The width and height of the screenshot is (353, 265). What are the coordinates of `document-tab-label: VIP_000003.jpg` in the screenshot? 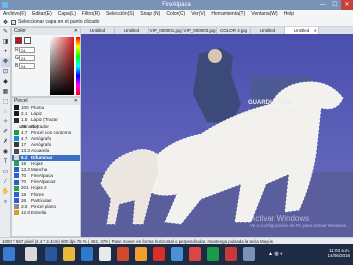 It's located at (199, 30).